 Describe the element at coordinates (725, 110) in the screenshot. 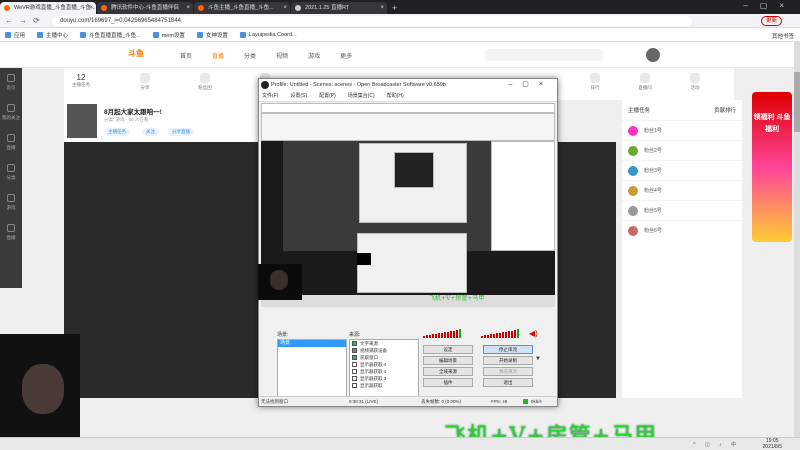

I see `chat-tab: 贡献排行` at that location.